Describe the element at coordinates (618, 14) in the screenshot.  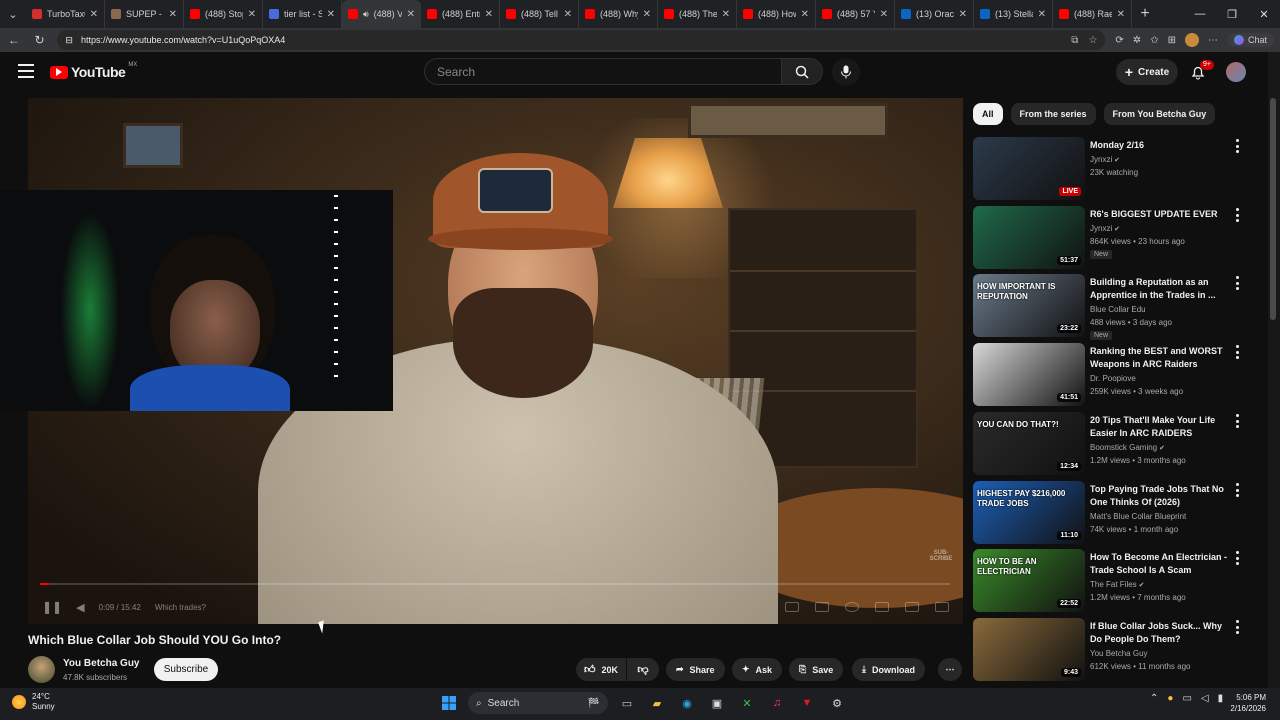
I see `browser-tab: (488) Why ✕` at that location.